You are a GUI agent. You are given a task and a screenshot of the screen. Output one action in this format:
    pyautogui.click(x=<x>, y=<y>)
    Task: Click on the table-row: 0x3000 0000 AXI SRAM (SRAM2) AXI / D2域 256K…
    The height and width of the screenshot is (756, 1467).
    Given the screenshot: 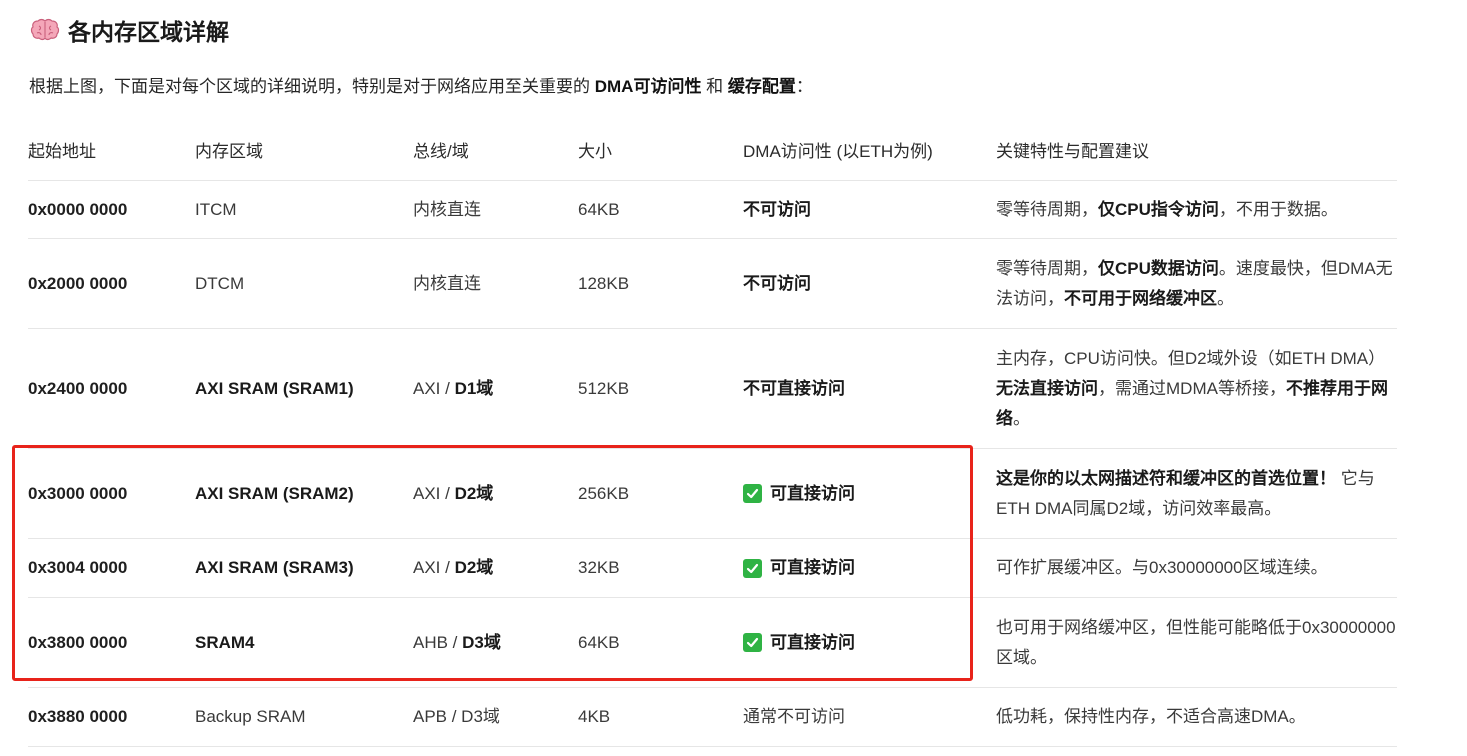 What is the action you would take?
    pyautogui.click(x=712, y=494)
    